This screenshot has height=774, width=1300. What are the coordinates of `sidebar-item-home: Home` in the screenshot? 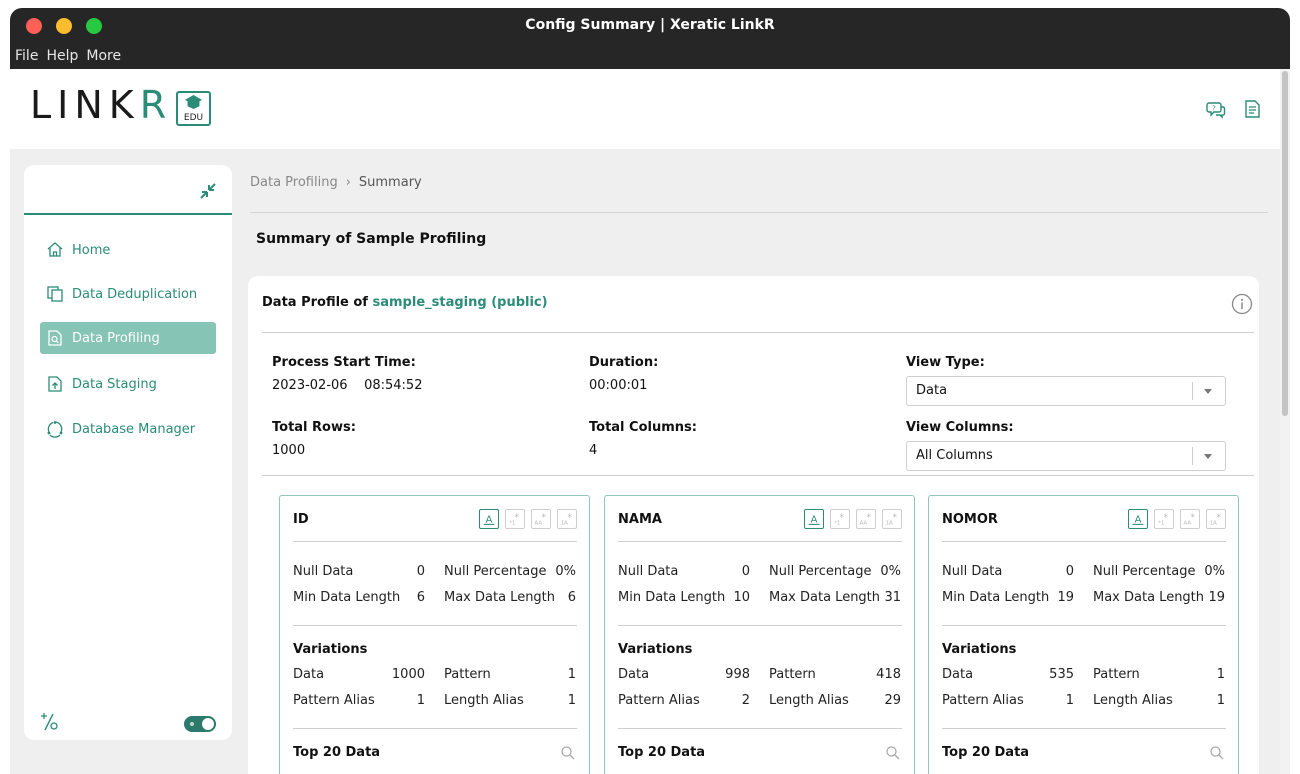 It's located at (128, 250).